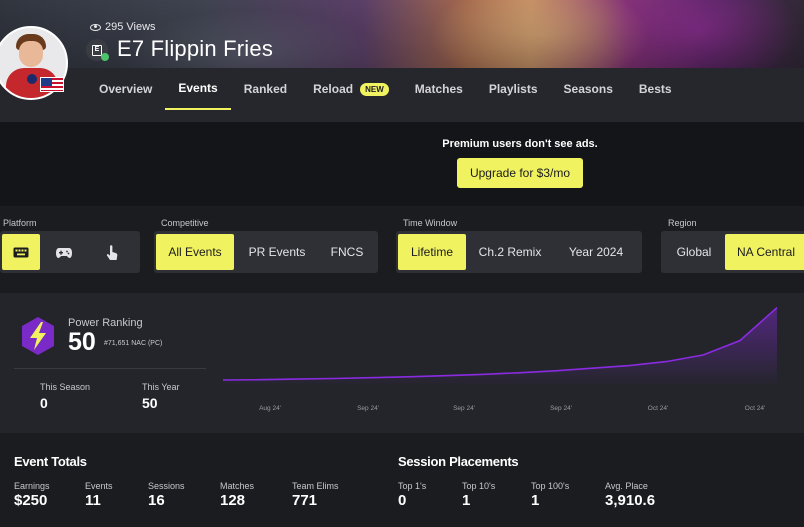 The image size is (804, 527). Describe the element at coordinates (125, 89) in the screenshot. I see `tab-overview: Overview` at that location.